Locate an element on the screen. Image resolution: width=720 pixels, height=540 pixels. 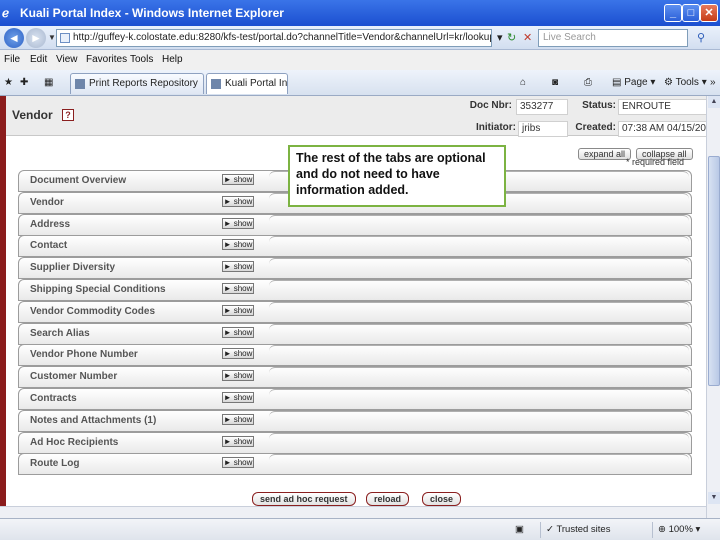
reload-button: reload is located at coordinates (388, 499).